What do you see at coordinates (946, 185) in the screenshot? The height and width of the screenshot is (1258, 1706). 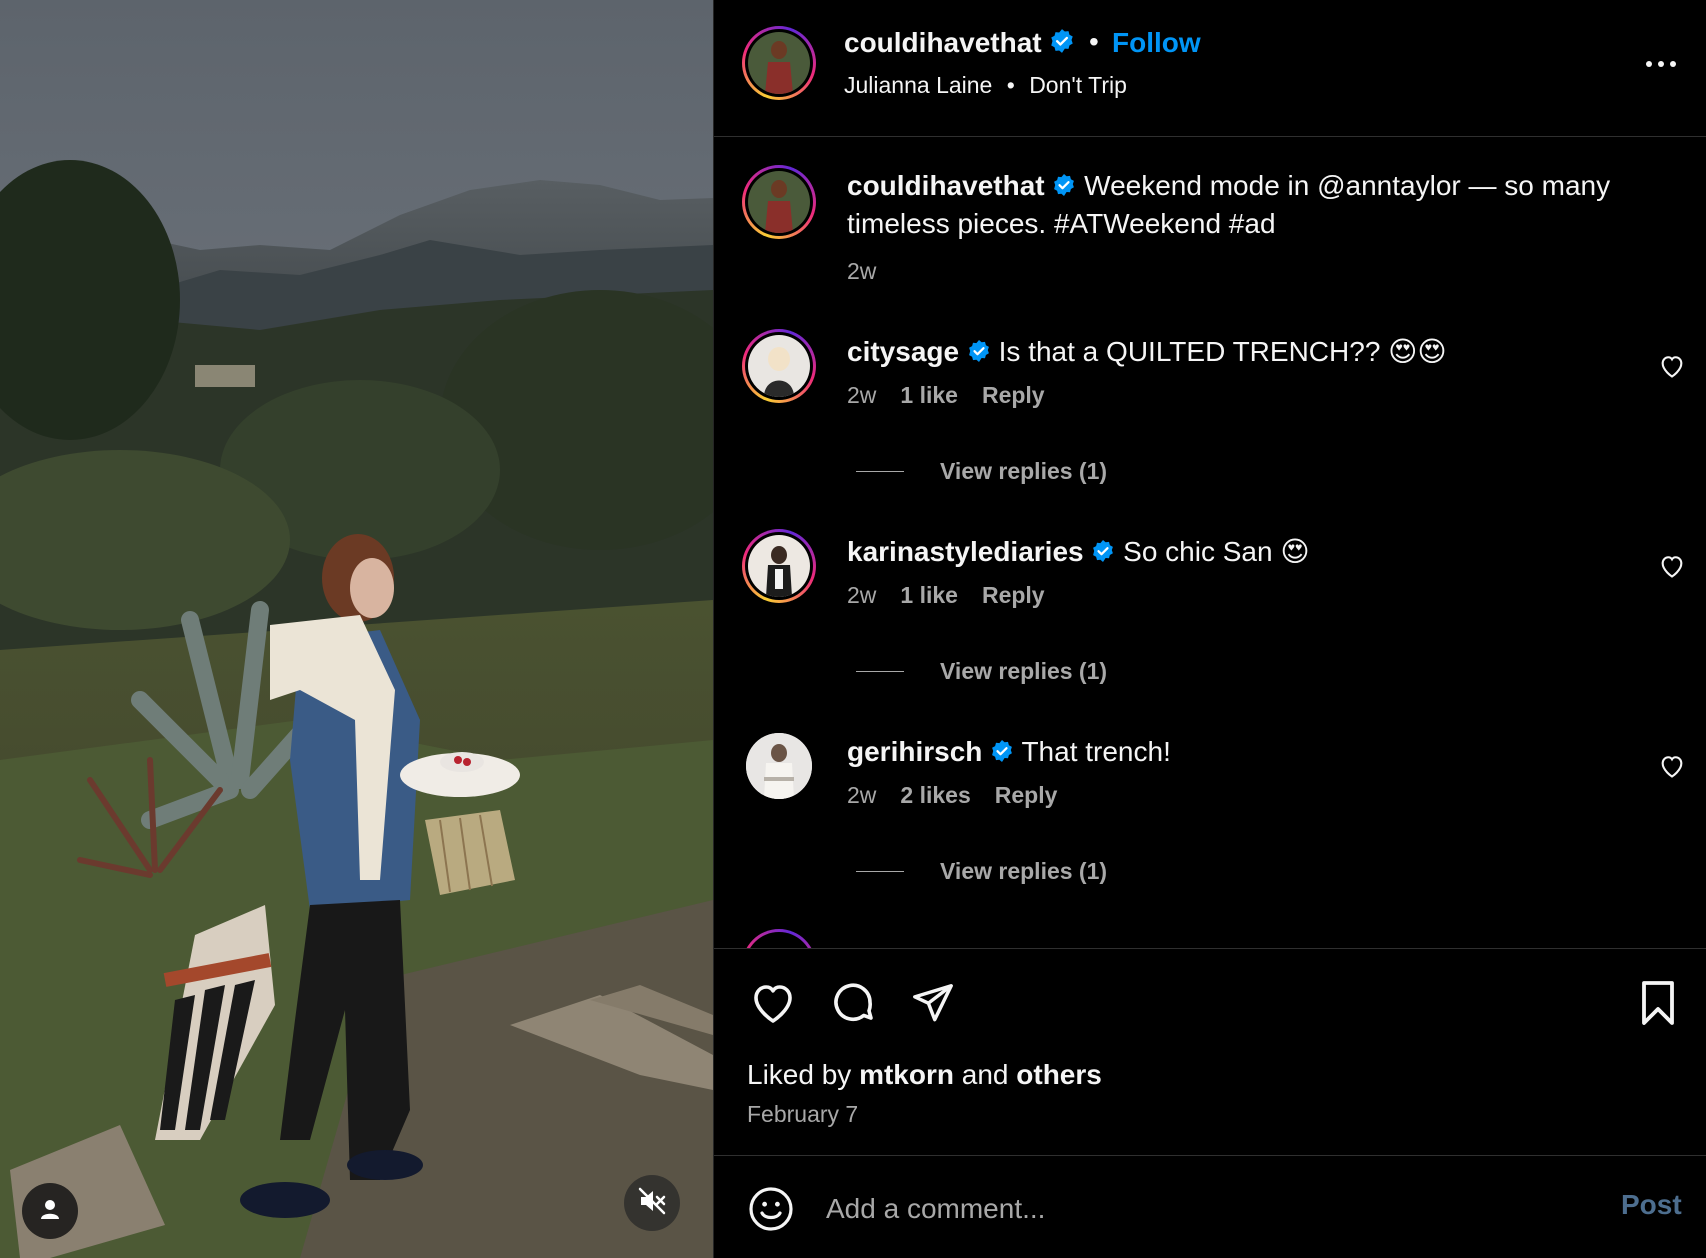 I see `caption-username: couldihavethat` at bounding box center [946, 185].